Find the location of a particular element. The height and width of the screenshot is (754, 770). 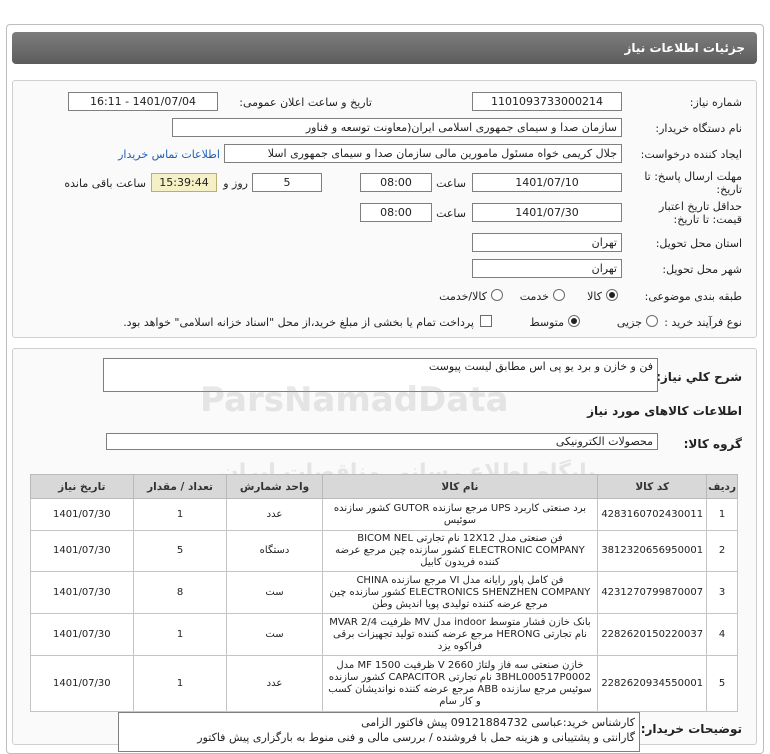

delivery-city-field: تهران is located at coordinates (547, 268).